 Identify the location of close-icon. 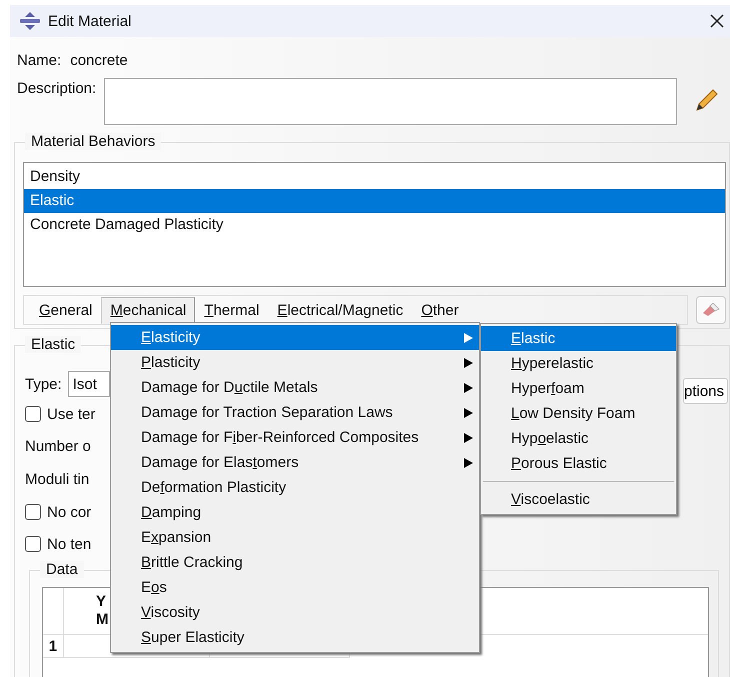
(717, 21).